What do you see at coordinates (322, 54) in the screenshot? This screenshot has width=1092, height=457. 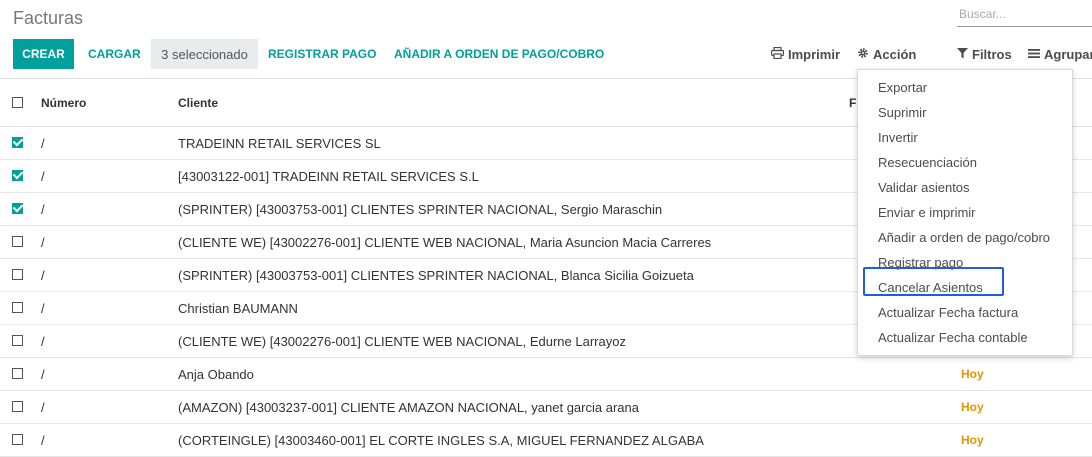 I see `register-payment-button: REGISTRAR PAGO` at bounding box center [322, 54].